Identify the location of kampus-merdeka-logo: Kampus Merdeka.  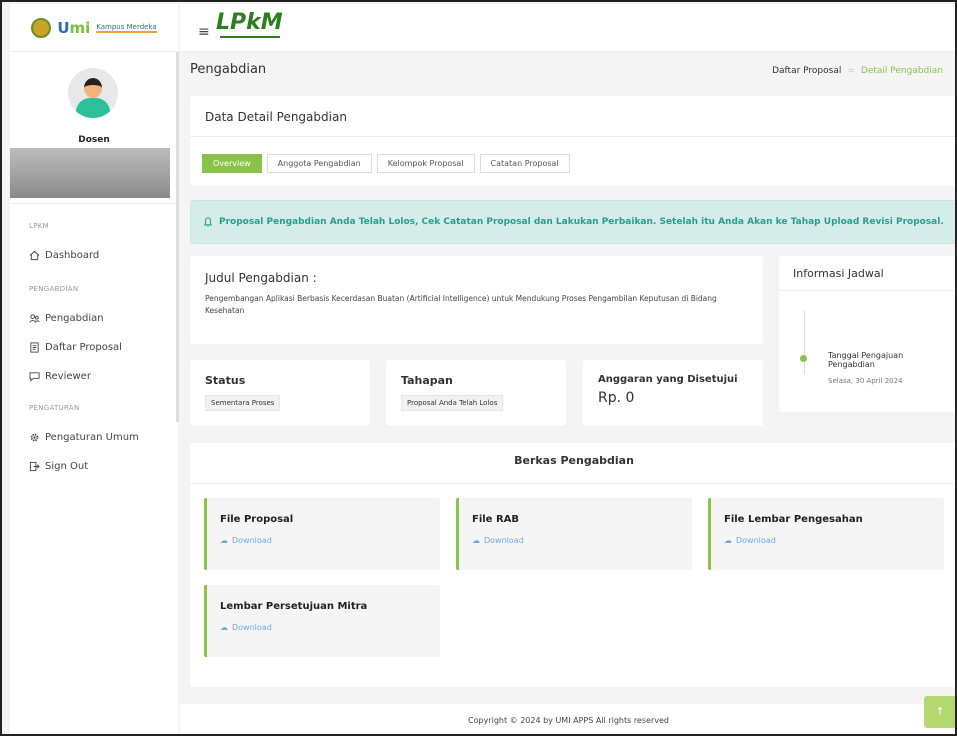
(126, 27).